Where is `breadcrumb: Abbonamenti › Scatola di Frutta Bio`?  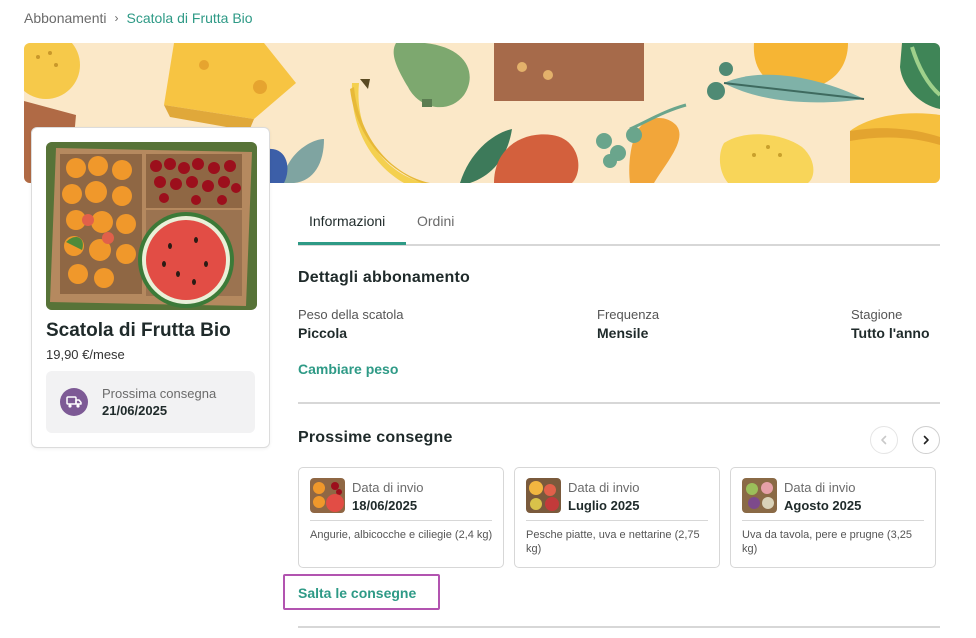 breadcrumb: Abbonamenti › Scatola di Frutta Bio is located at coordinates (138, 18).